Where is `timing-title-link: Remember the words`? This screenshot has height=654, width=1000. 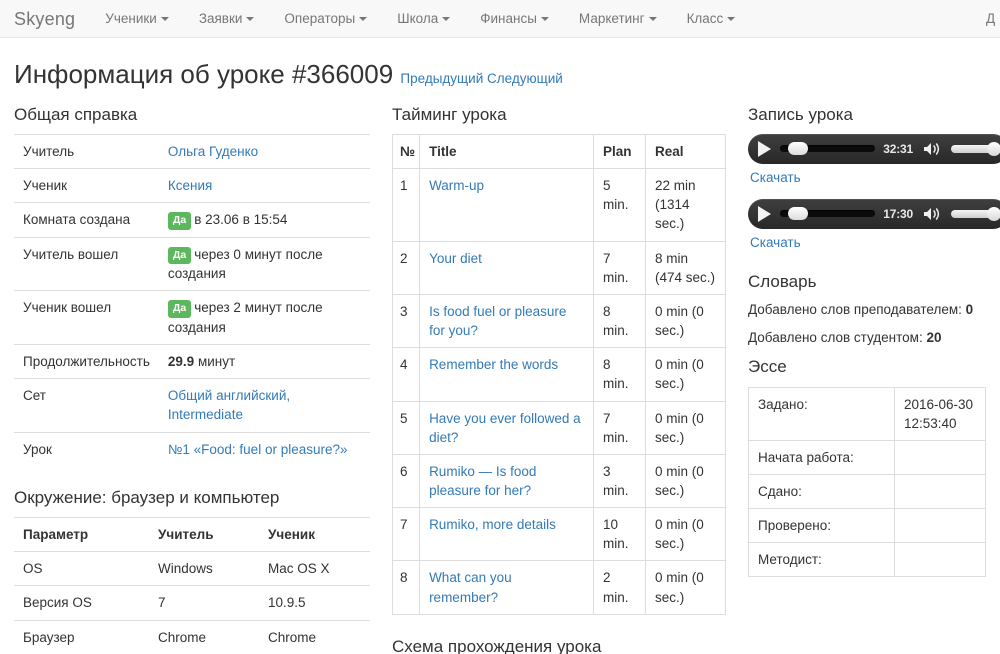 timing-title-link: Remember the words is located at coordinates (493, 364).